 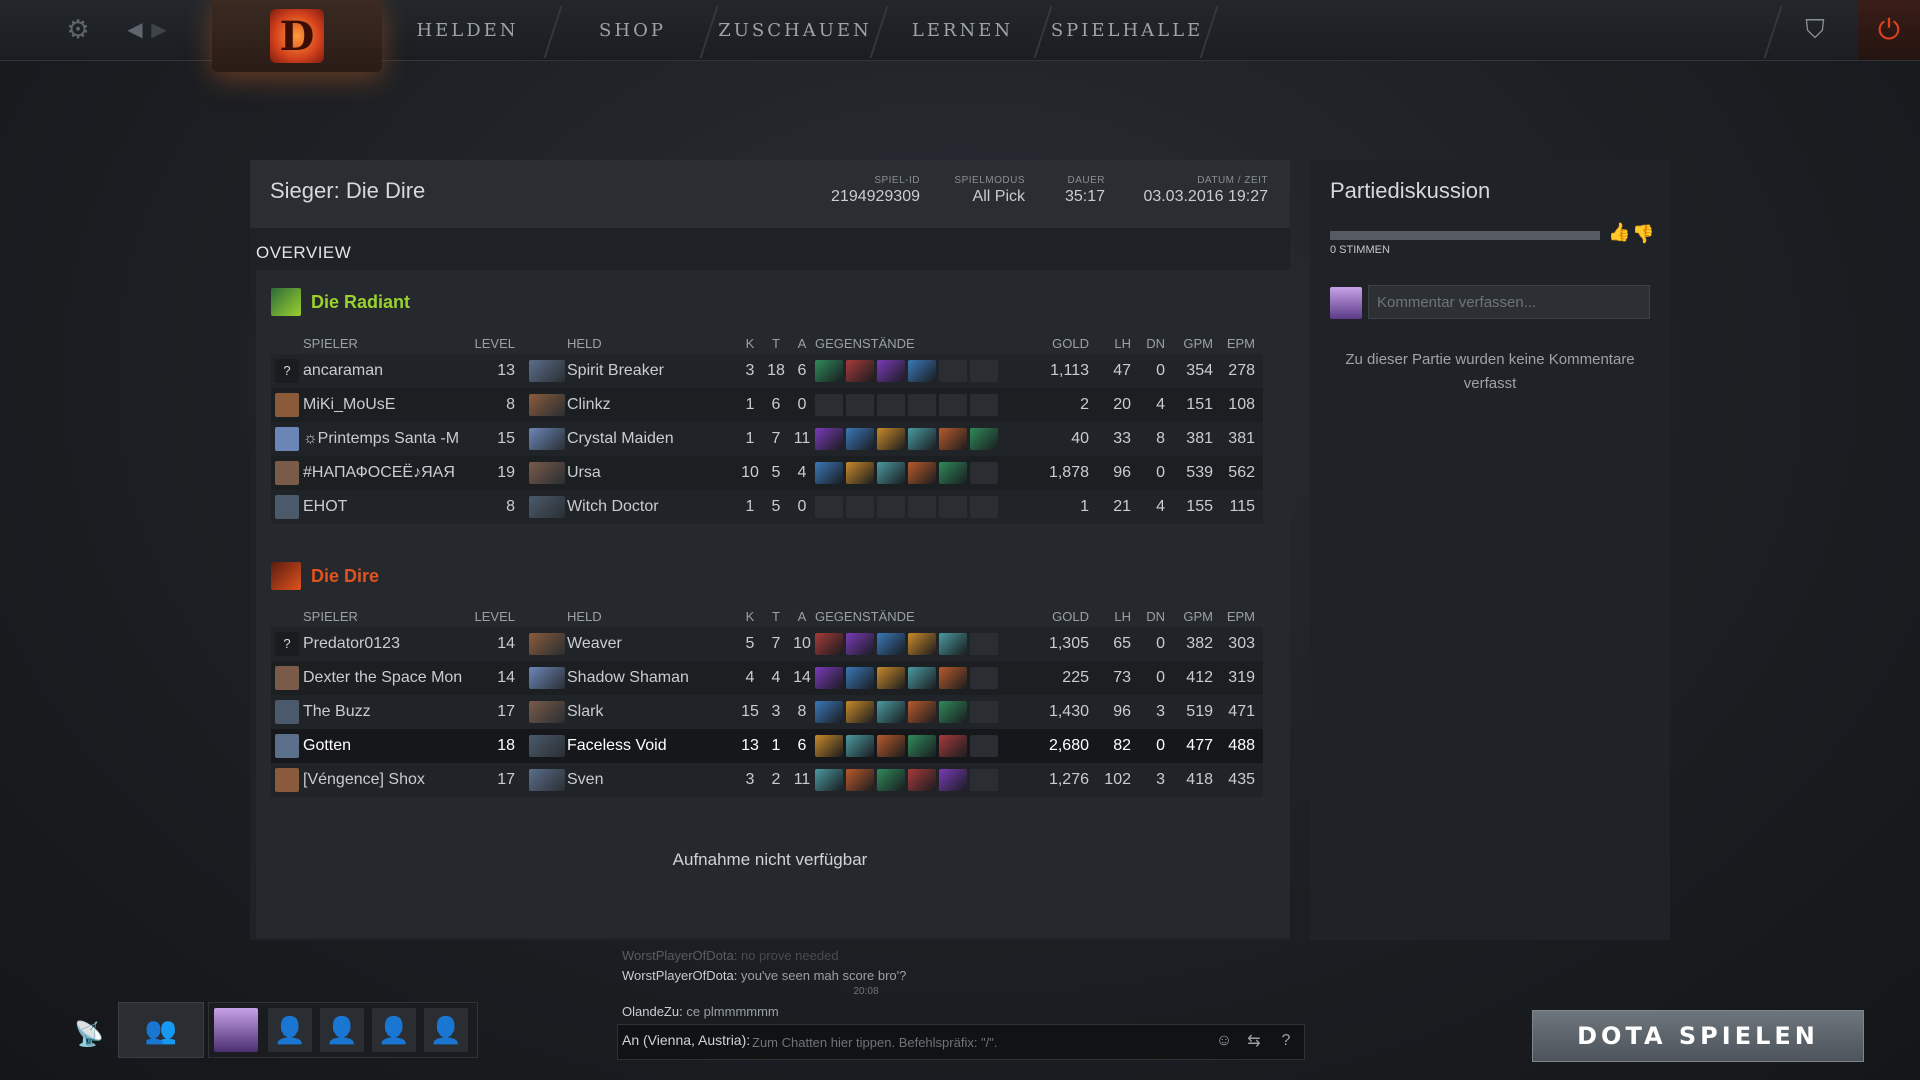 I want to click on player-row: EHOT 8 Witch Doctor 1 5 0 1 21 4 155 115, so click(x=767, y=507).